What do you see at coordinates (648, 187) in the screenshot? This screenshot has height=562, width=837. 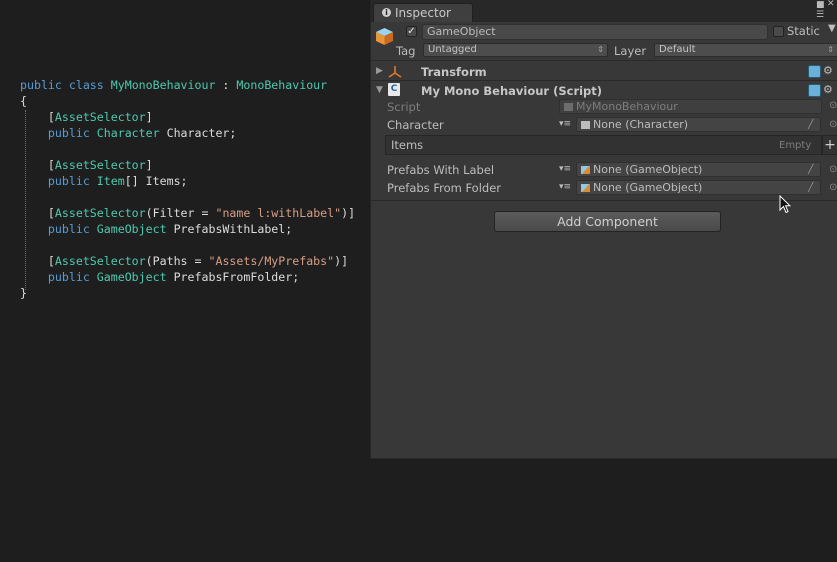 I see `prefabs-from-folder-value: None (GameObject)` at bounding box center [648, 187].